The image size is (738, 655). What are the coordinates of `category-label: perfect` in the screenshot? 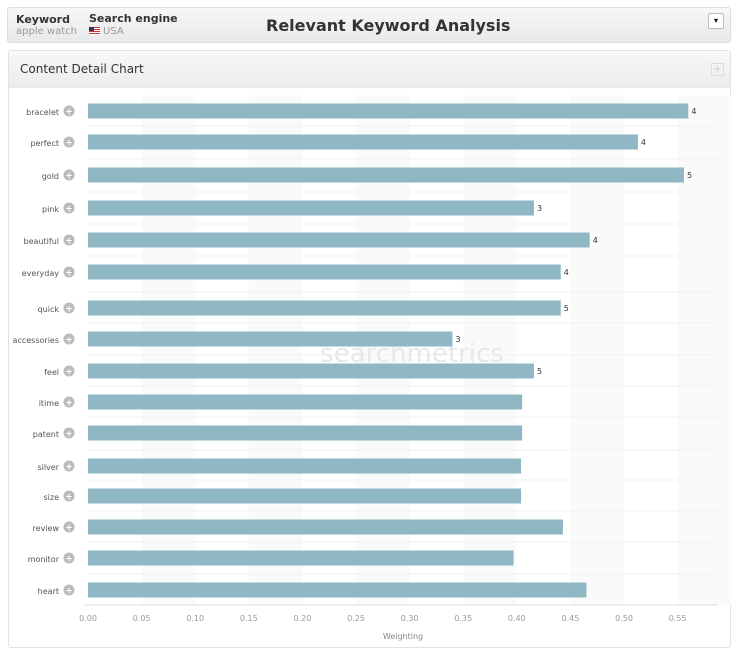 It's located at (44, 143).